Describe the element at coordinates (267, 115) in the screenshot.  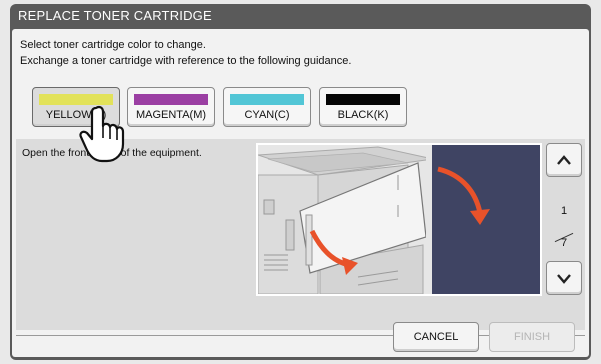
I see `cyan-label: CYAN(C)` at that location.